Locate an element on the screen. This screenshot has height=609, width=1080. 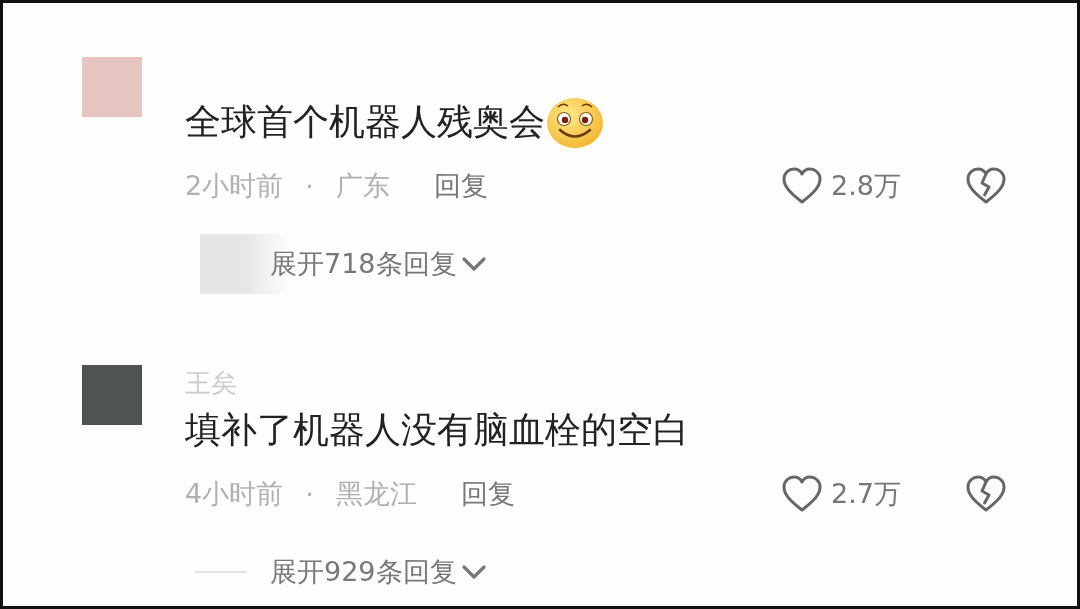
expand-replies-link: 展开718条回复 is located at coordinates (363, 264).